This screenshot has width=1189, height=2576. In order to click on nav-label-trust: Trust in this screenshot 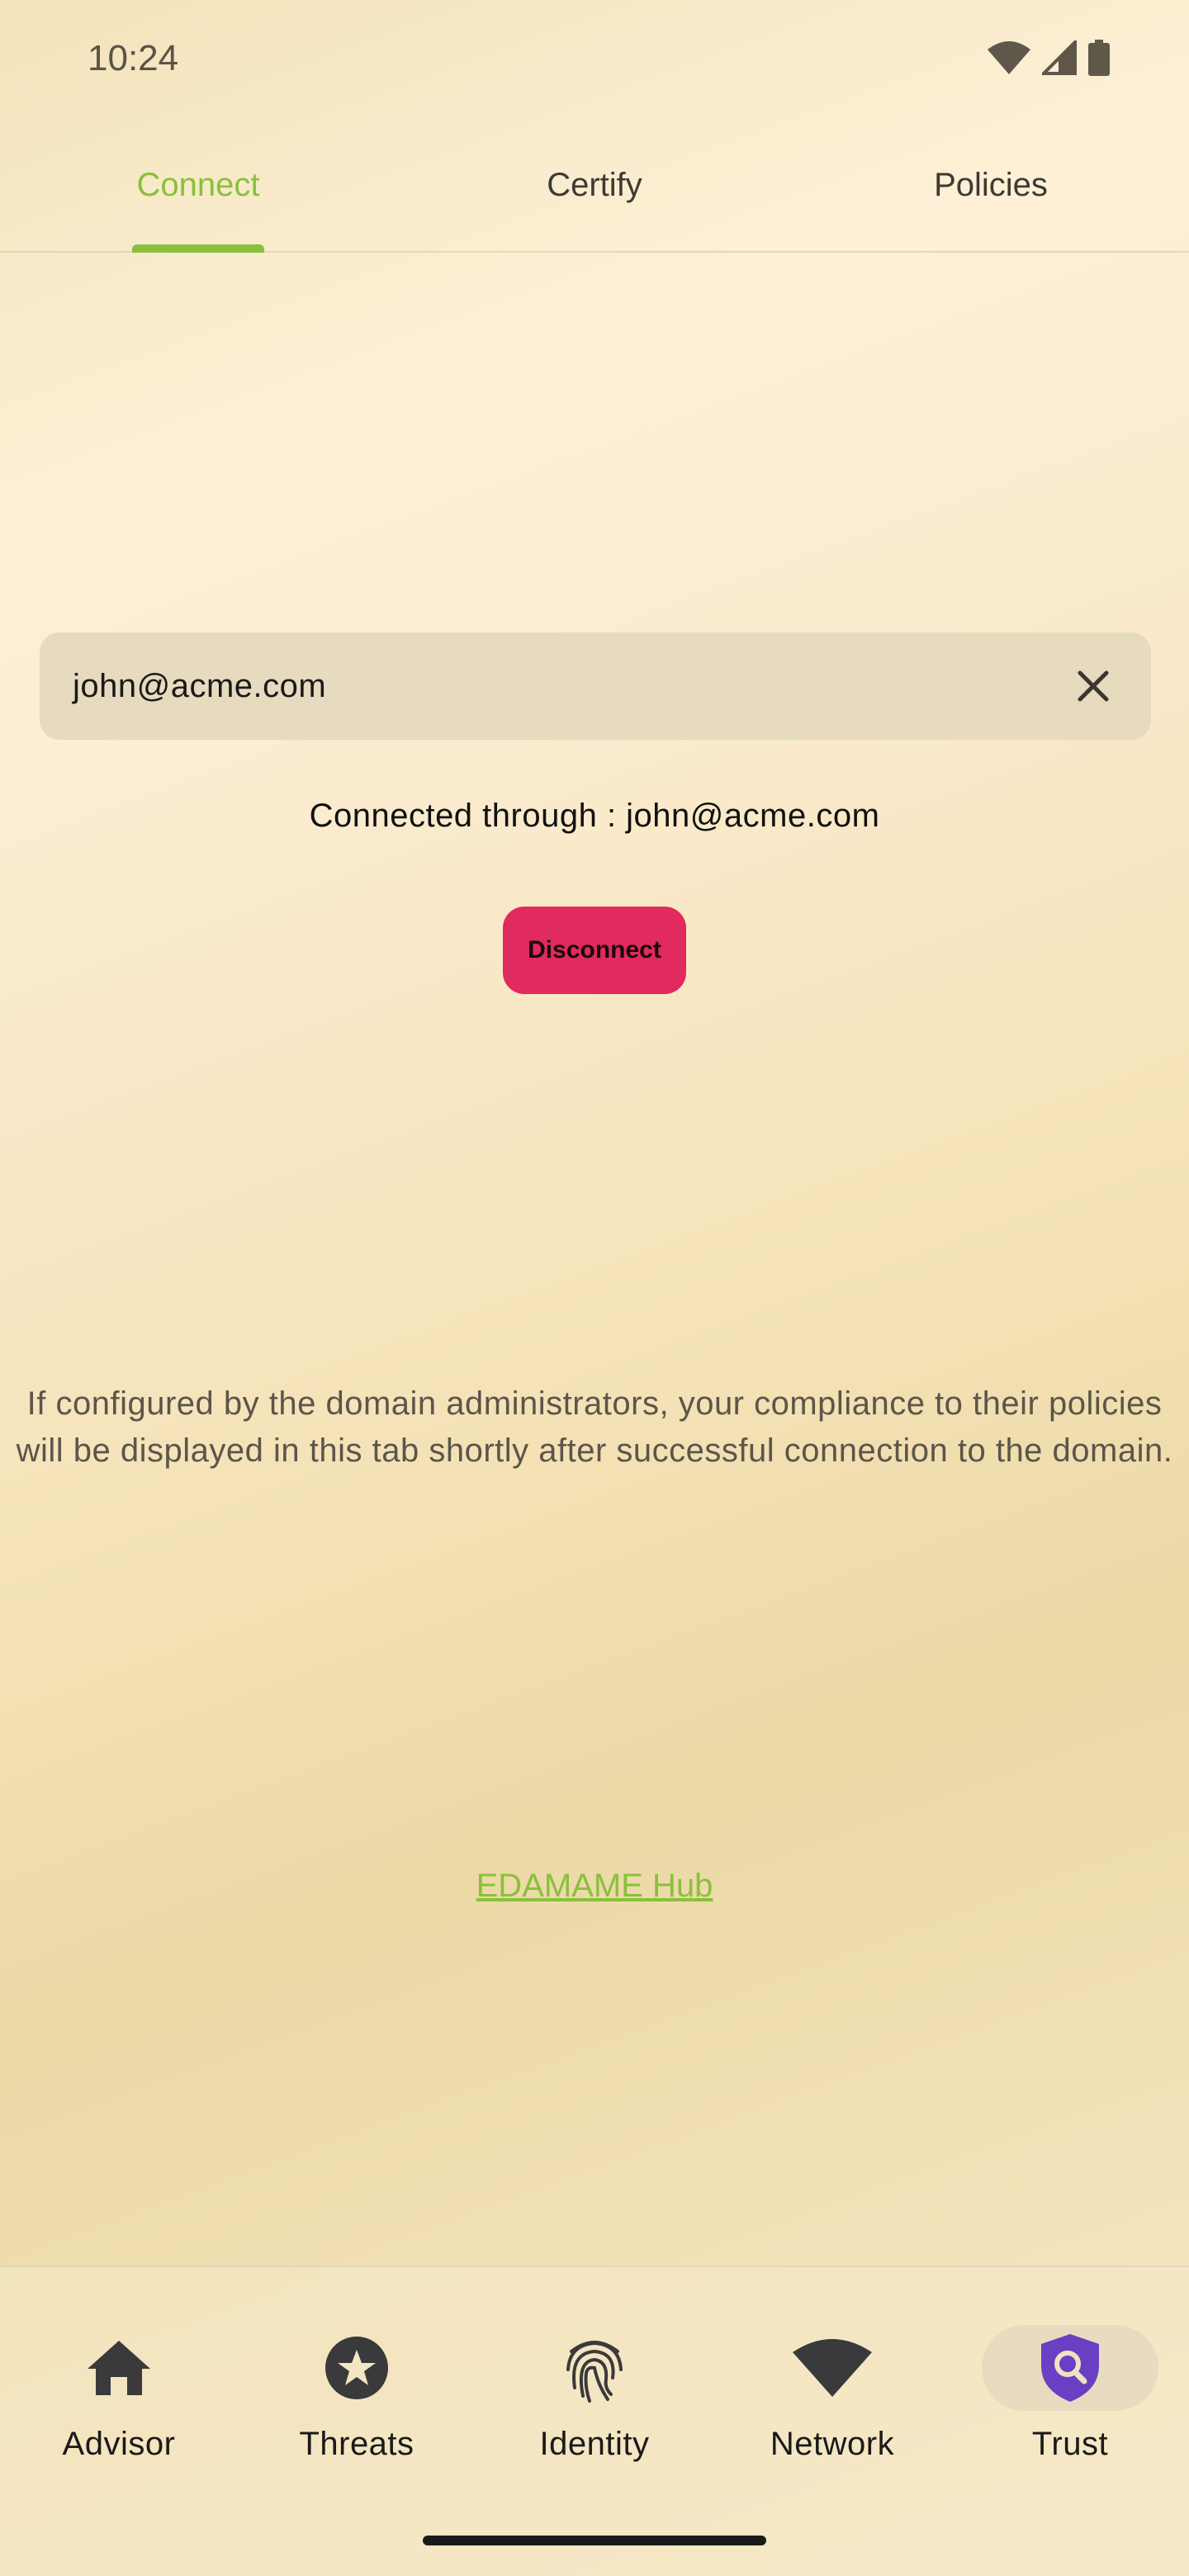, I will do `click(1070, 2444)`.